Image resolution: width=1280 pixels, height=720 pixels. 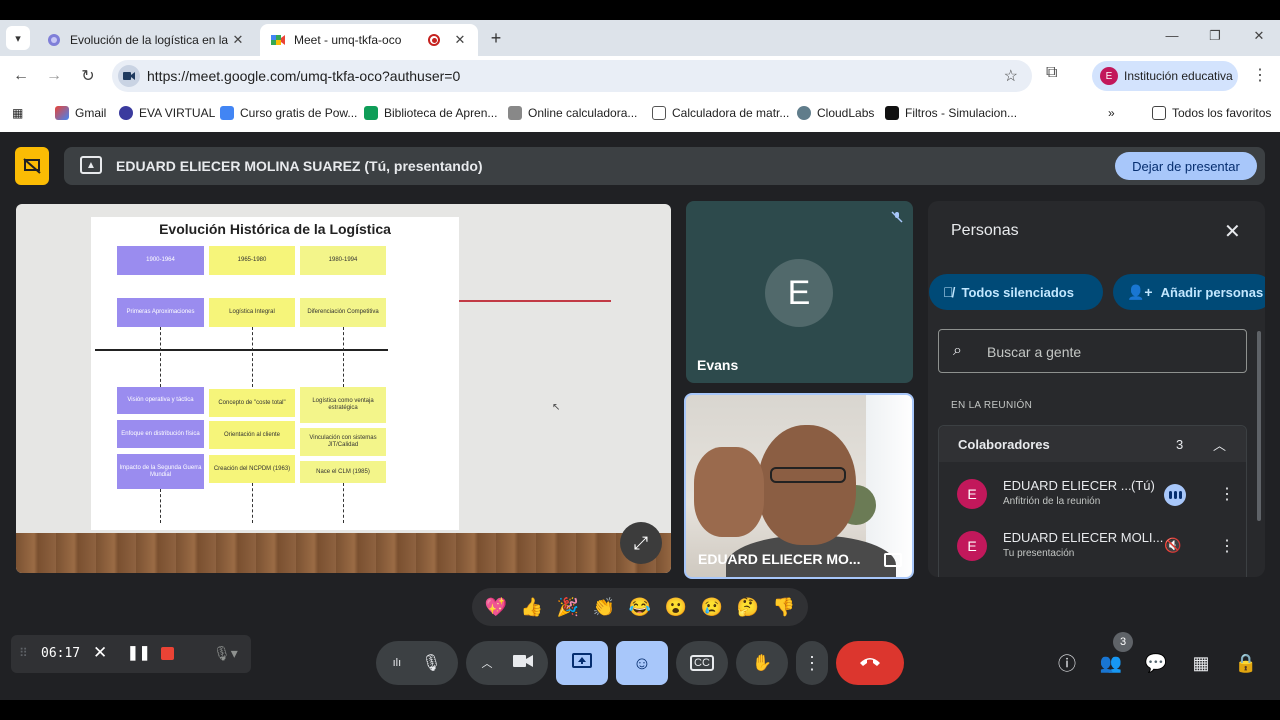 I want to click on raise-hand-button: ✋, so click(x=762, y=663).